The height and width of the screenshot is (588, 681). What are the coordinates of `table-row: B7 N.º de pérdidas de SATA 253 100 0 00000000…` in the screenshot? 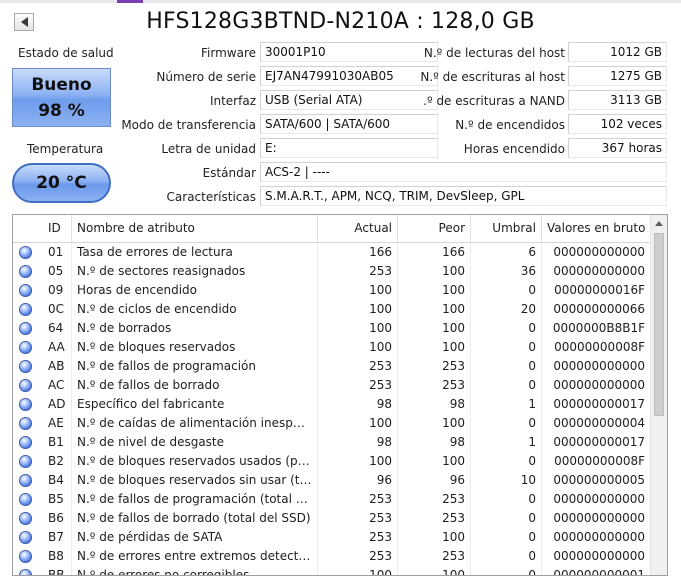 It's located at (331, 537).